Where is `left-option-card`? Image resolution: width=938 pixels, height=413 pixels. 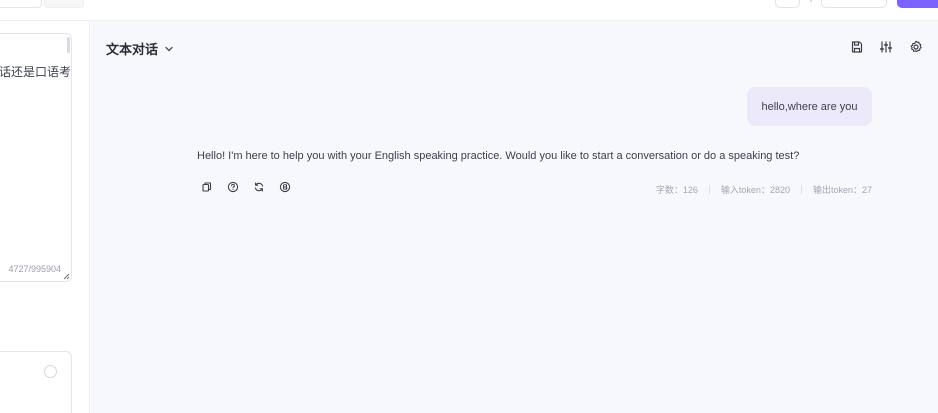 left-option-card is located at coordinates (36, 382).